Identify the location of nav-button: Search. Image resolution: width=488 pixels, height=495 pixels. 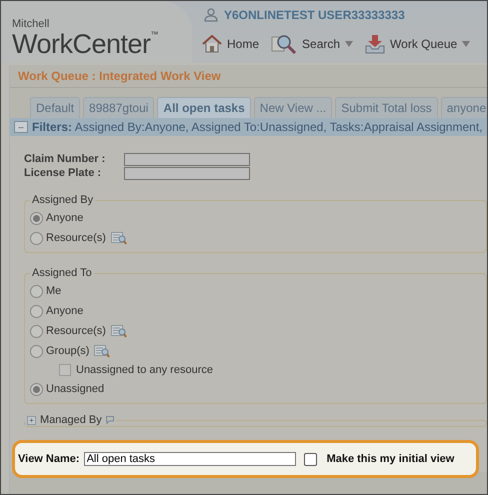
(312, 44).